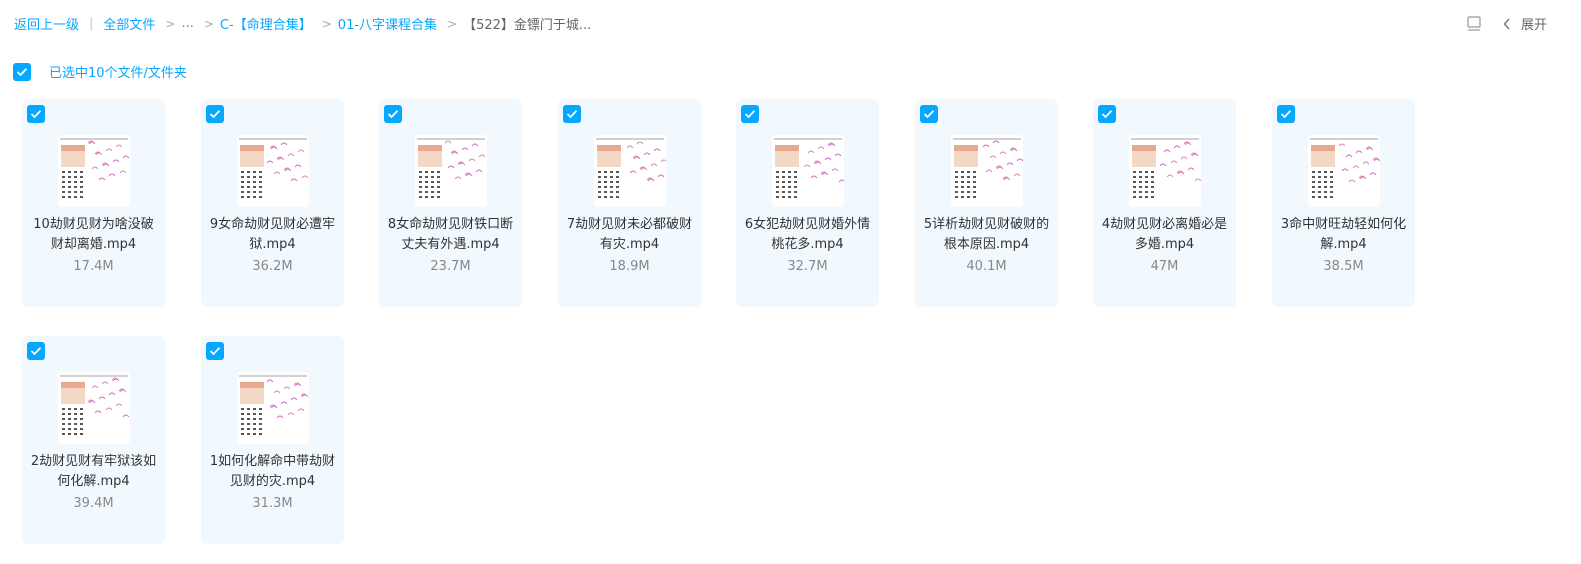  I want to click on selection-count: 已选中10个文件/文件夹, so click(118, 73).